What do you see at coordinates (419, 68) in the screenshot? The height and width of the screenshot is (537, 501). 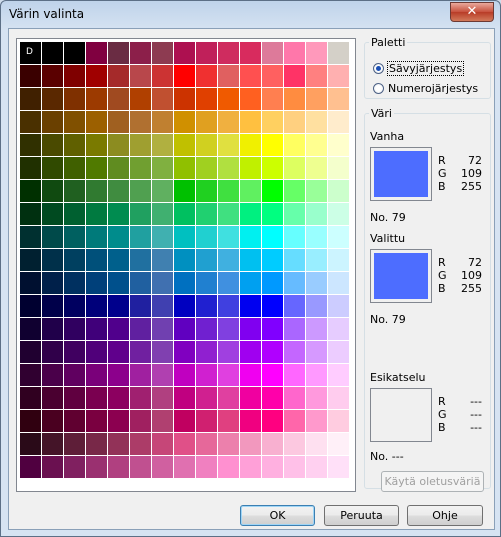 I see `sort-by-hue-radio: Sävyjärjestys` at bounding box center [419, 68].